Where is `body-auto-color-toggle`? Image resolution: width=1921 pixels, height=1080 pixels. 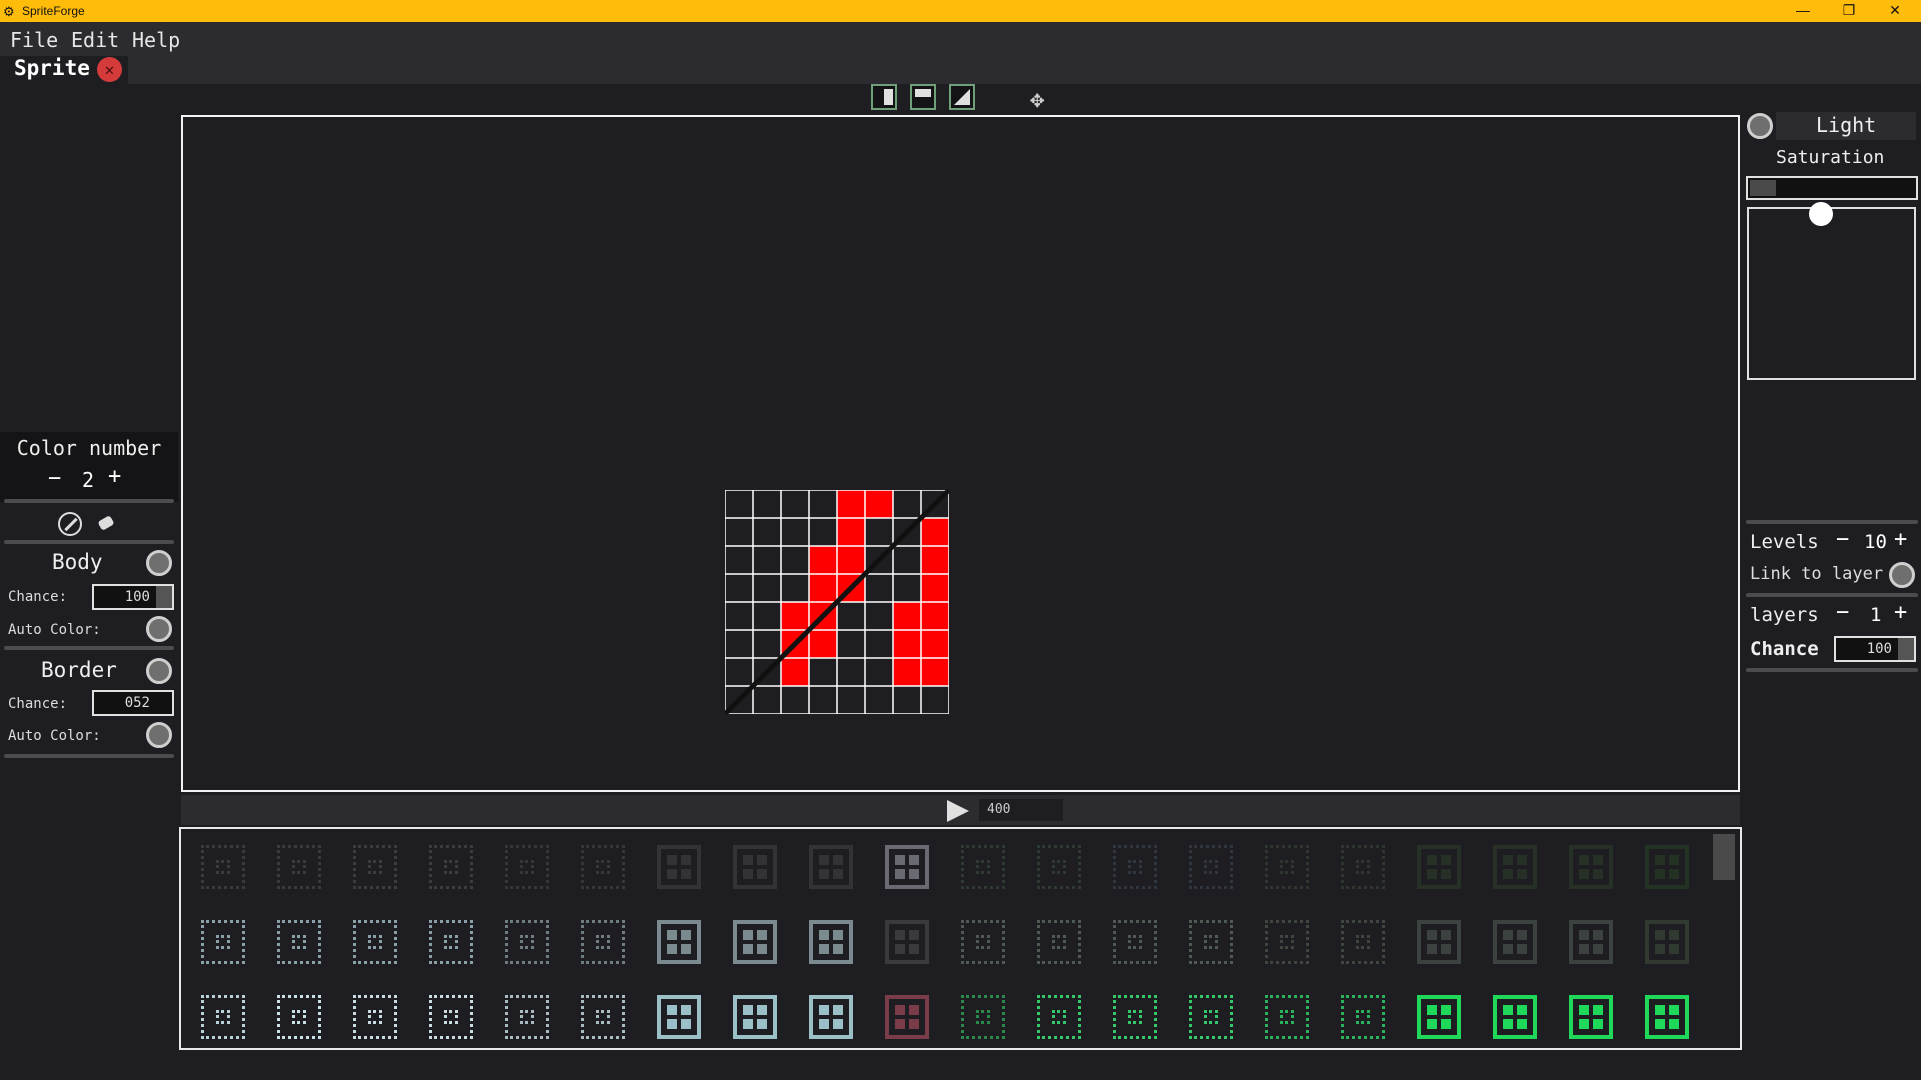
body-auto-color-toggle is located at coordinates (159, 629).